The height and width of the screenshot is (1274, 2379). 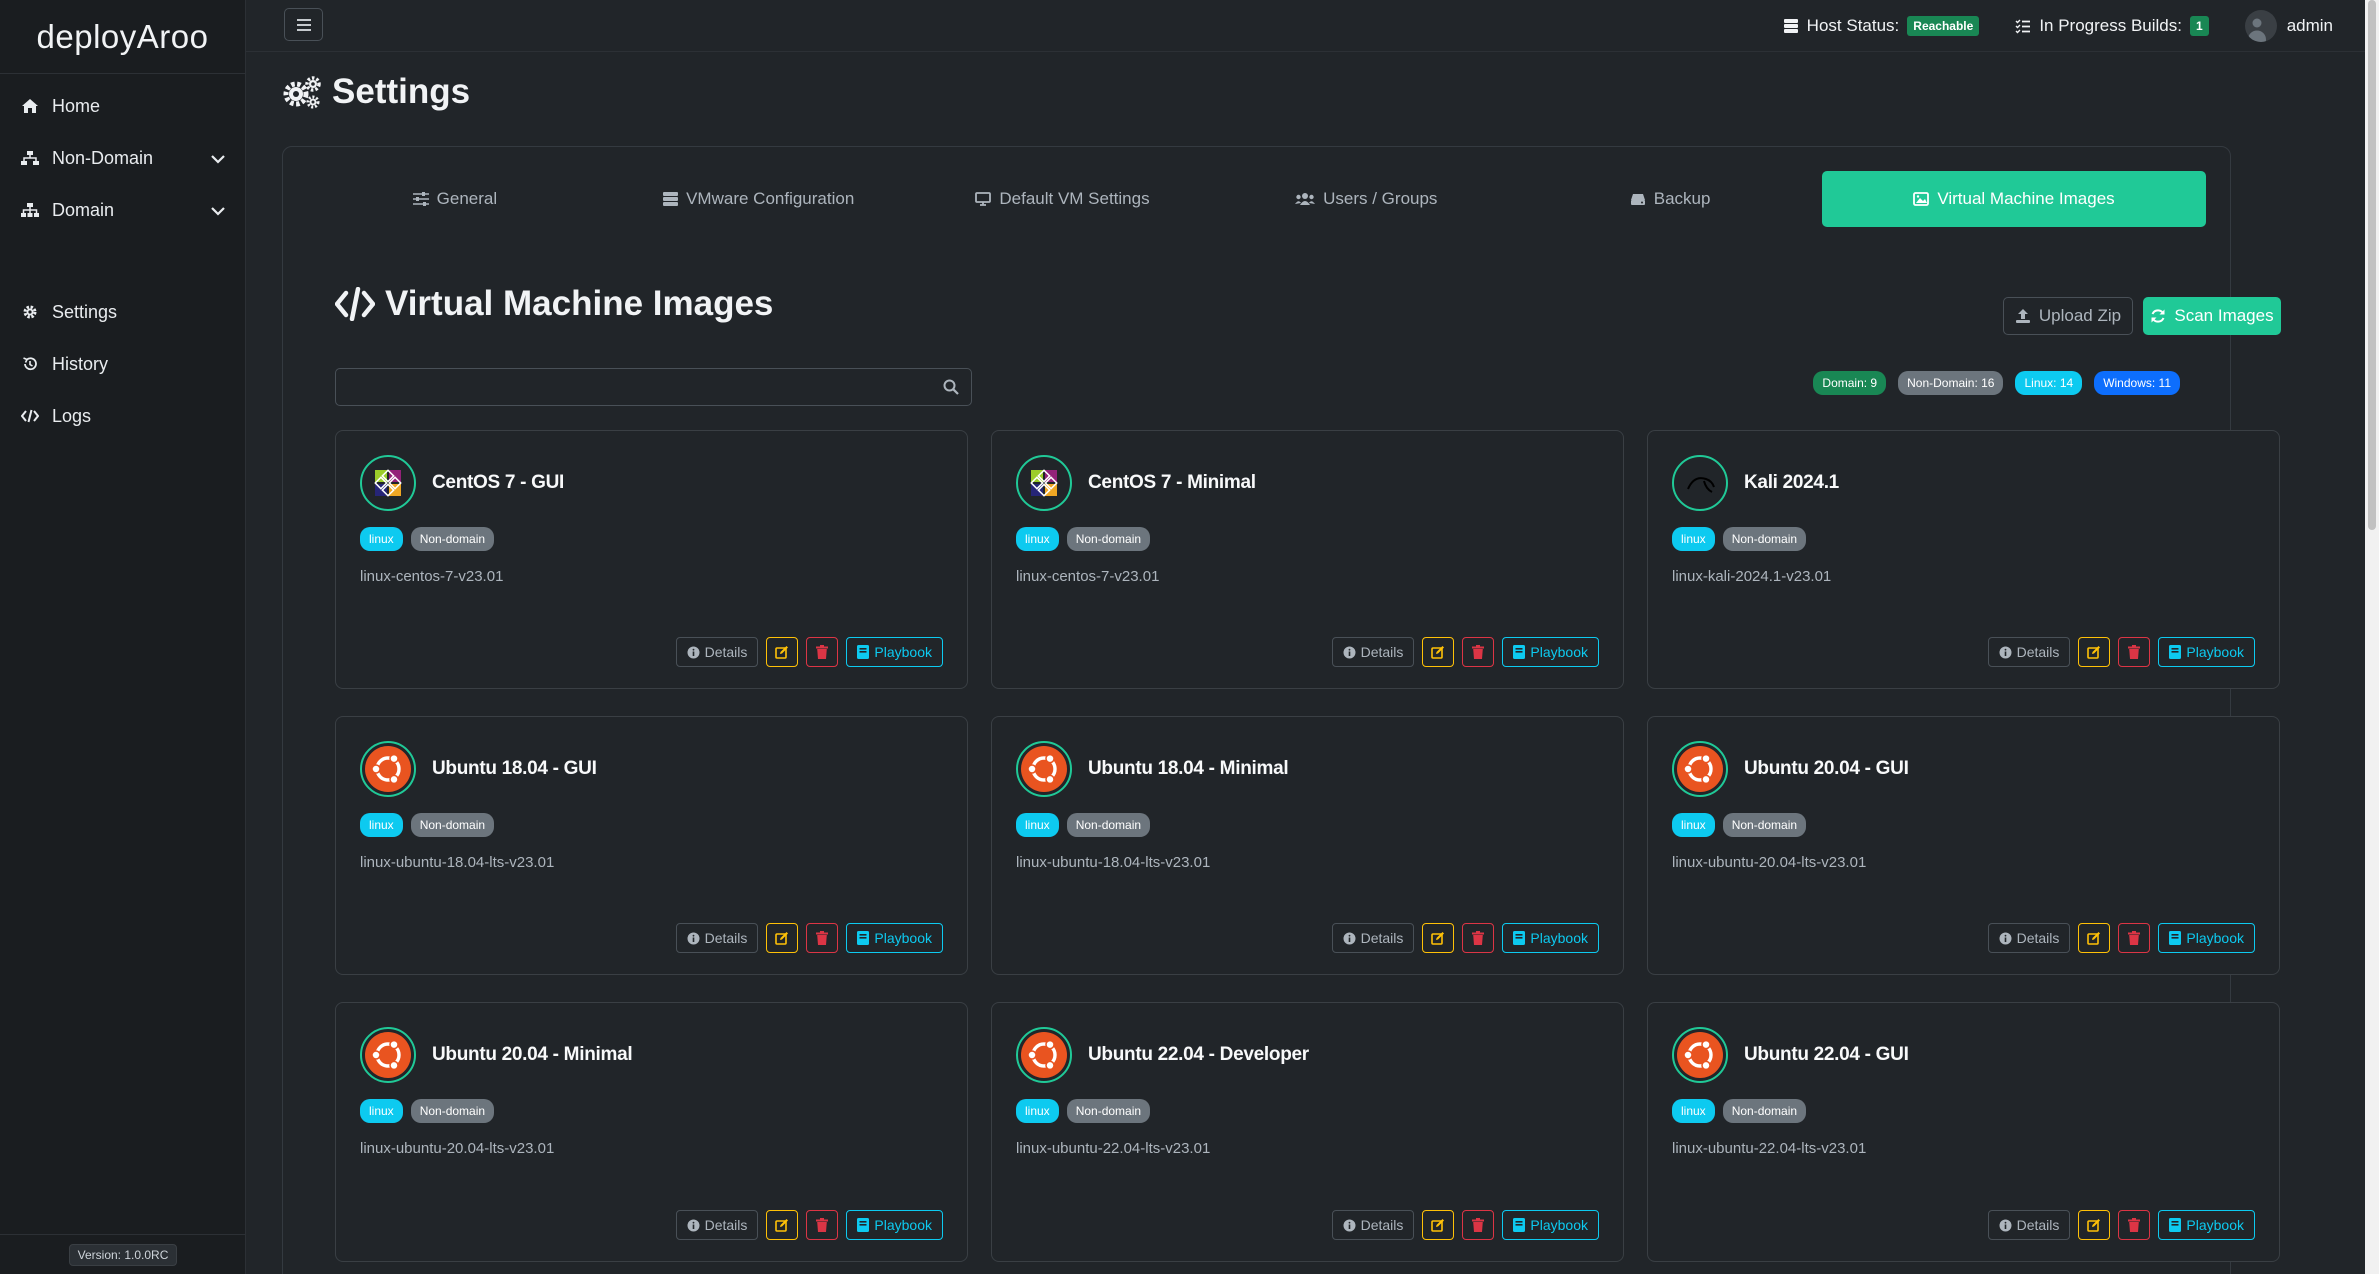 I want to click on tab-default-vm-settings: Default VM Settings, so click(x=1063, y=199).